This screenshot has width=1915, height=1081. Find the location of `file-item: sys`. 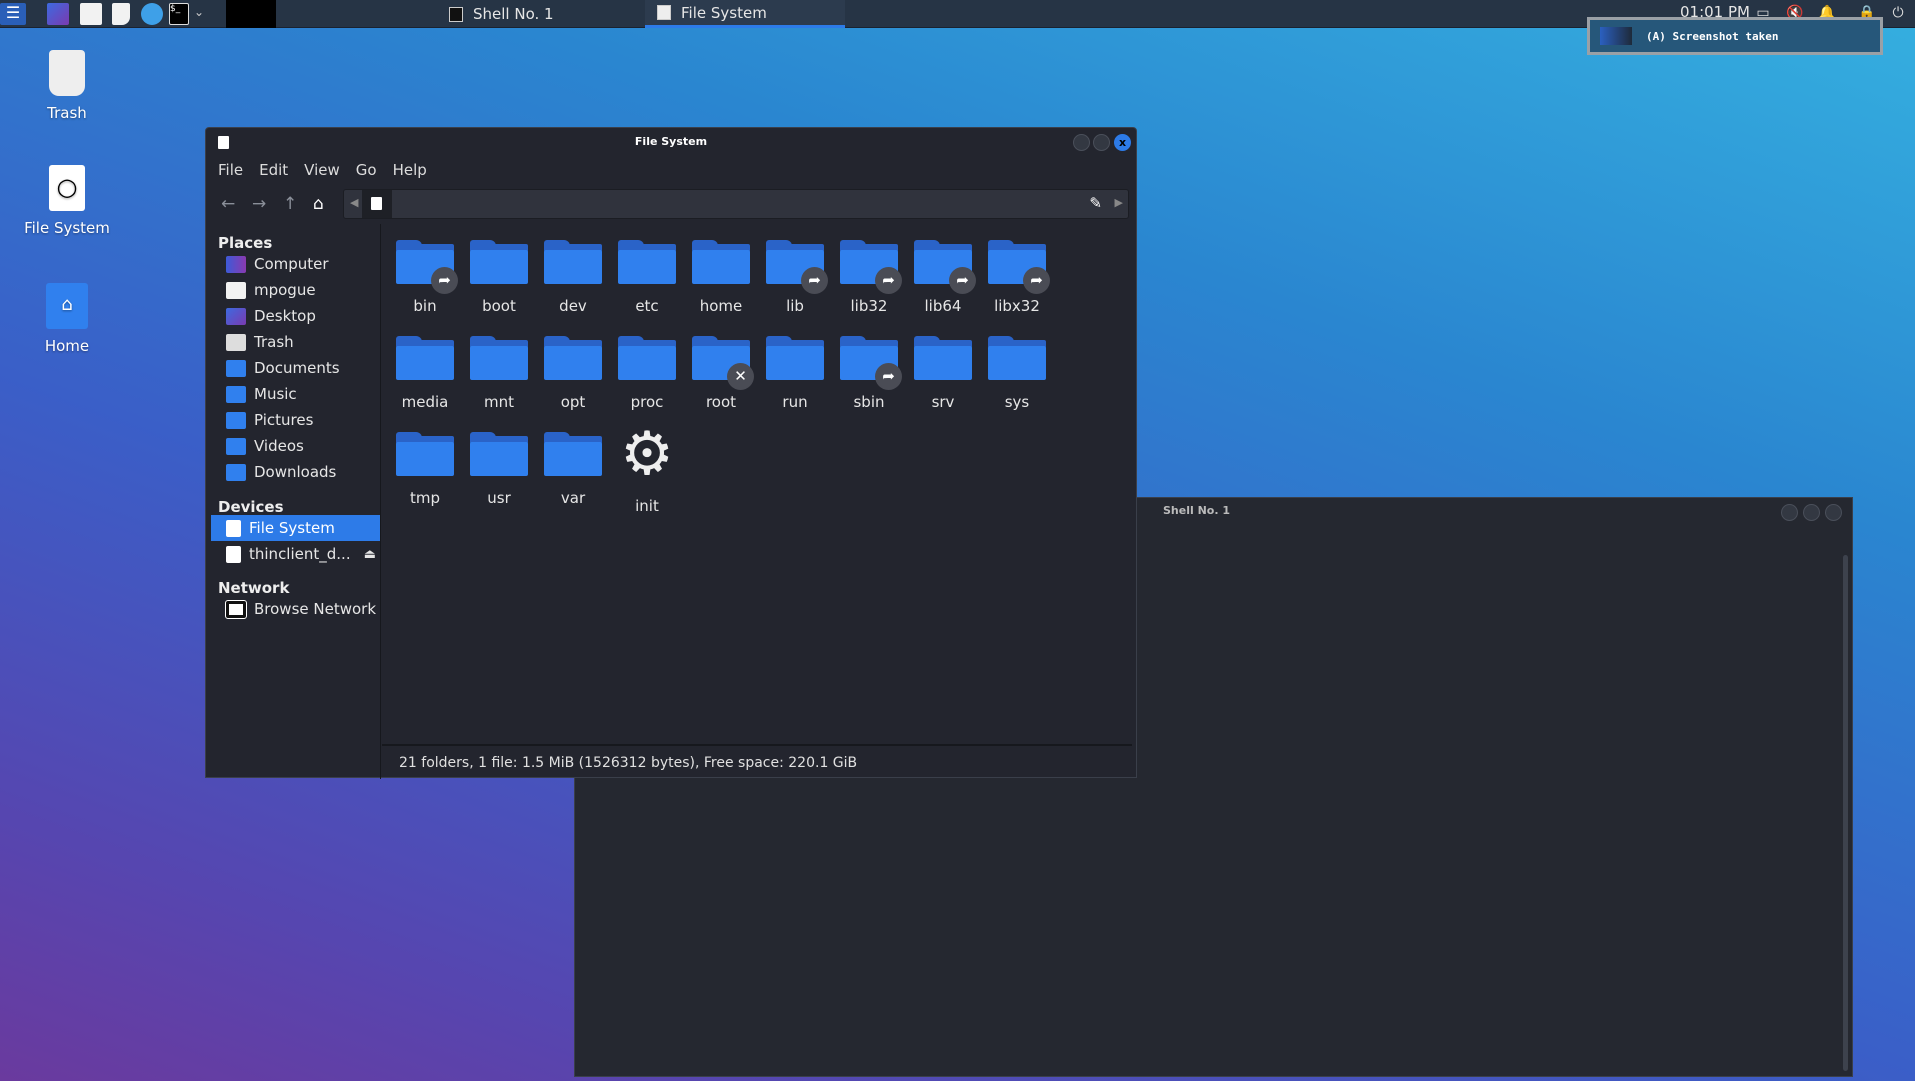

file-item: sys is located at coordinates (1017, 373).